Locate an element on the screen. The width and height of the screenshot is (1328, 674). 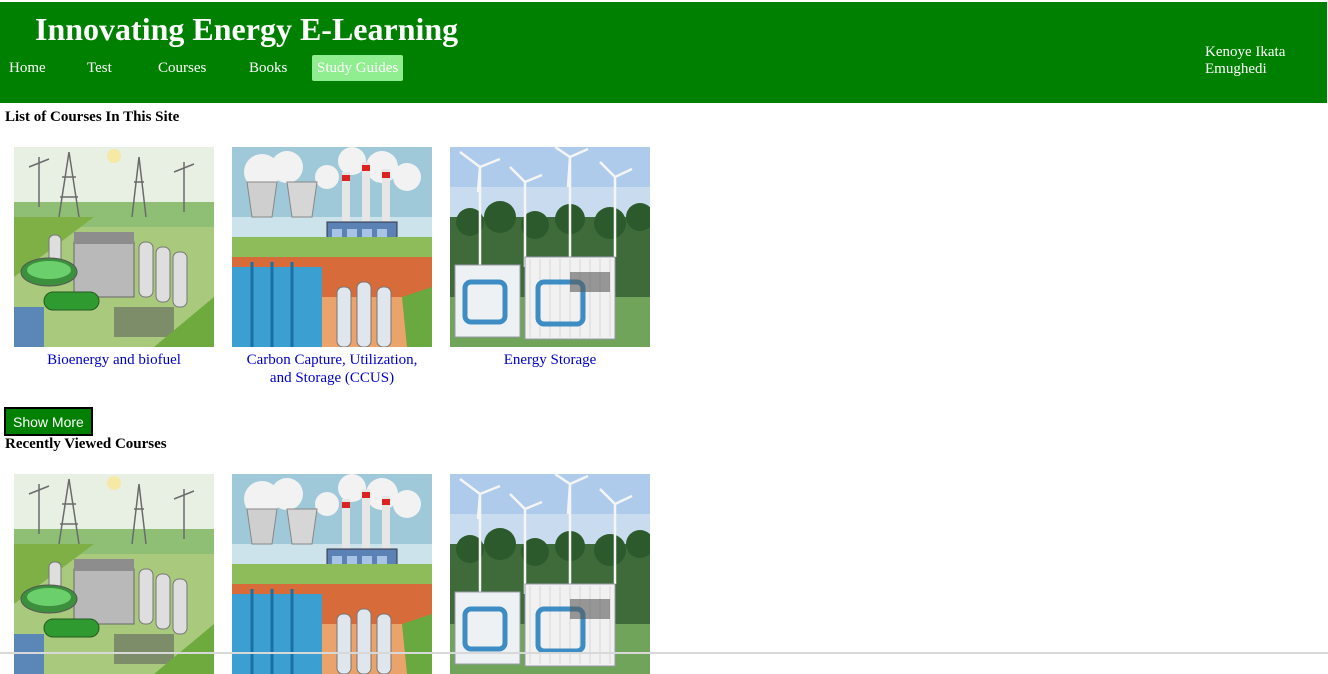
recent-course-card-bioenergy is located at coordinates (114, 574).